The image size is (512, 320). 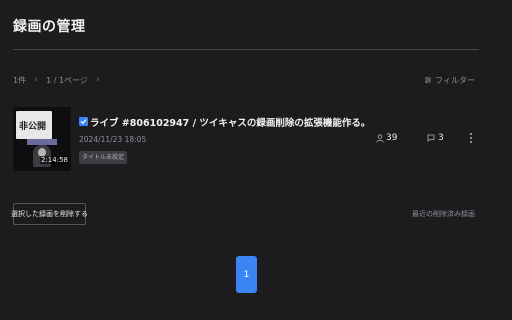 What do you see at coordinates (230, 122) in the screenshot?
I see `recording-title-link: ライブ #806102947 / ツイキャスの録画削除の拡張機能作る。` at bounding box center [230, 122].